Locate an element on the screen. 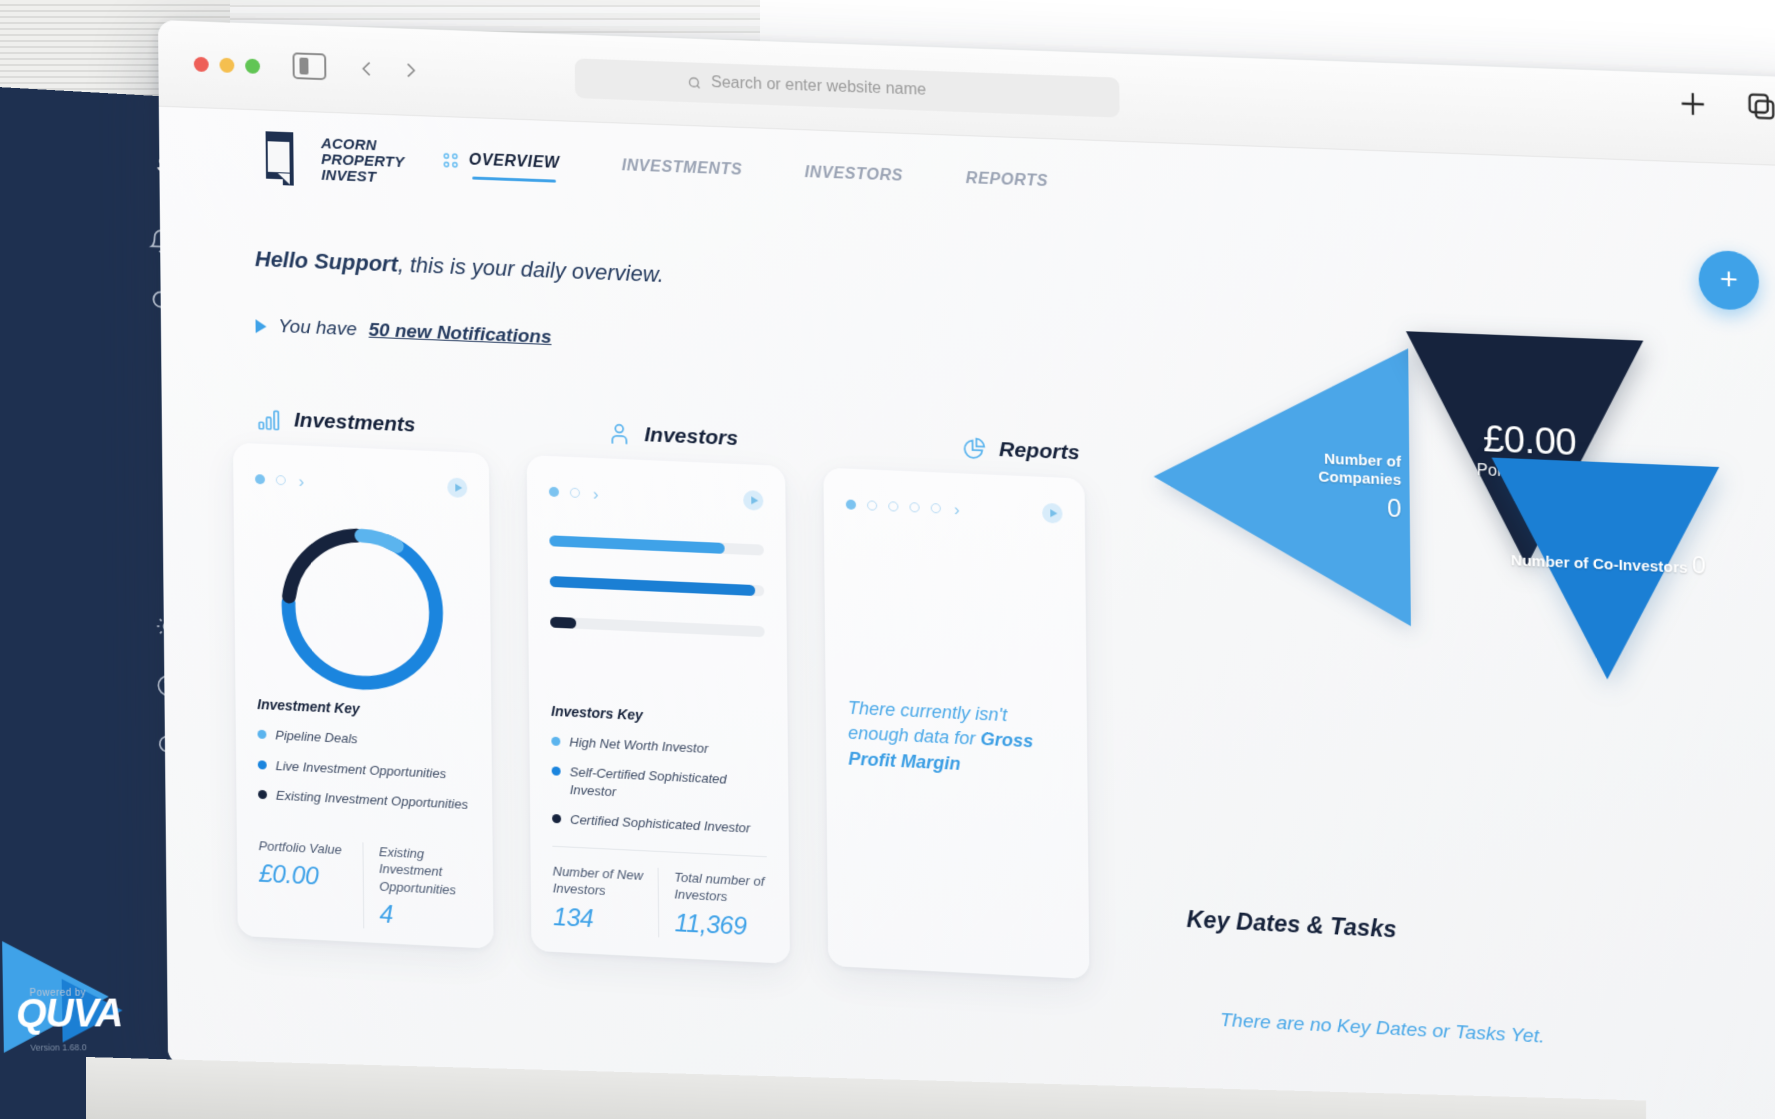 This screenshot has height=1119, width=1775. bar-high-net-worth is located at coordinates (637, 544).